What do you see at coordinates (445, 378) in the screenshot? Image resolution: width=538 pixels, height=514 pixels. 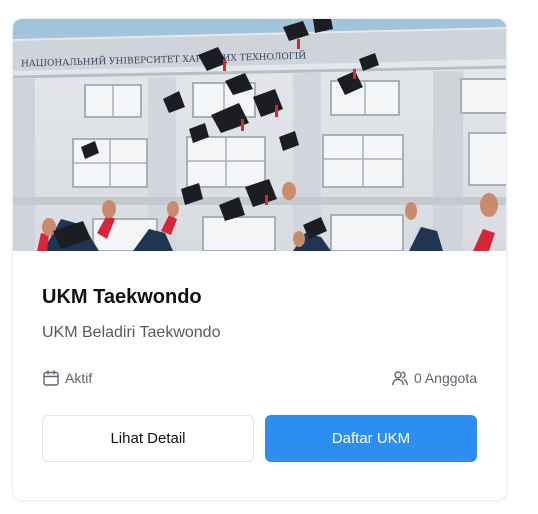 I see `member-count-label: 0 Anggota` at bounding box center [445, 378].